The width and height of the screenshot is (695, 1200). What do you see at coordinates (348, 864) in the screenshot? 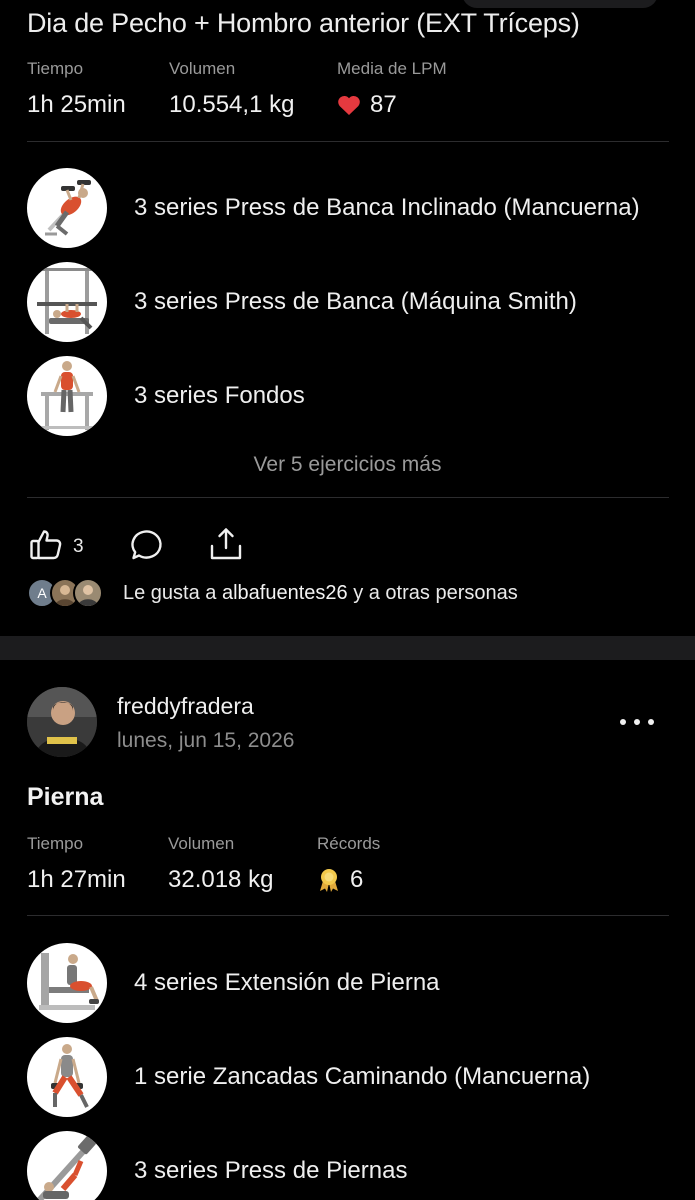
I see `stat-records: Récords 6` at bounding box center [348, 864].